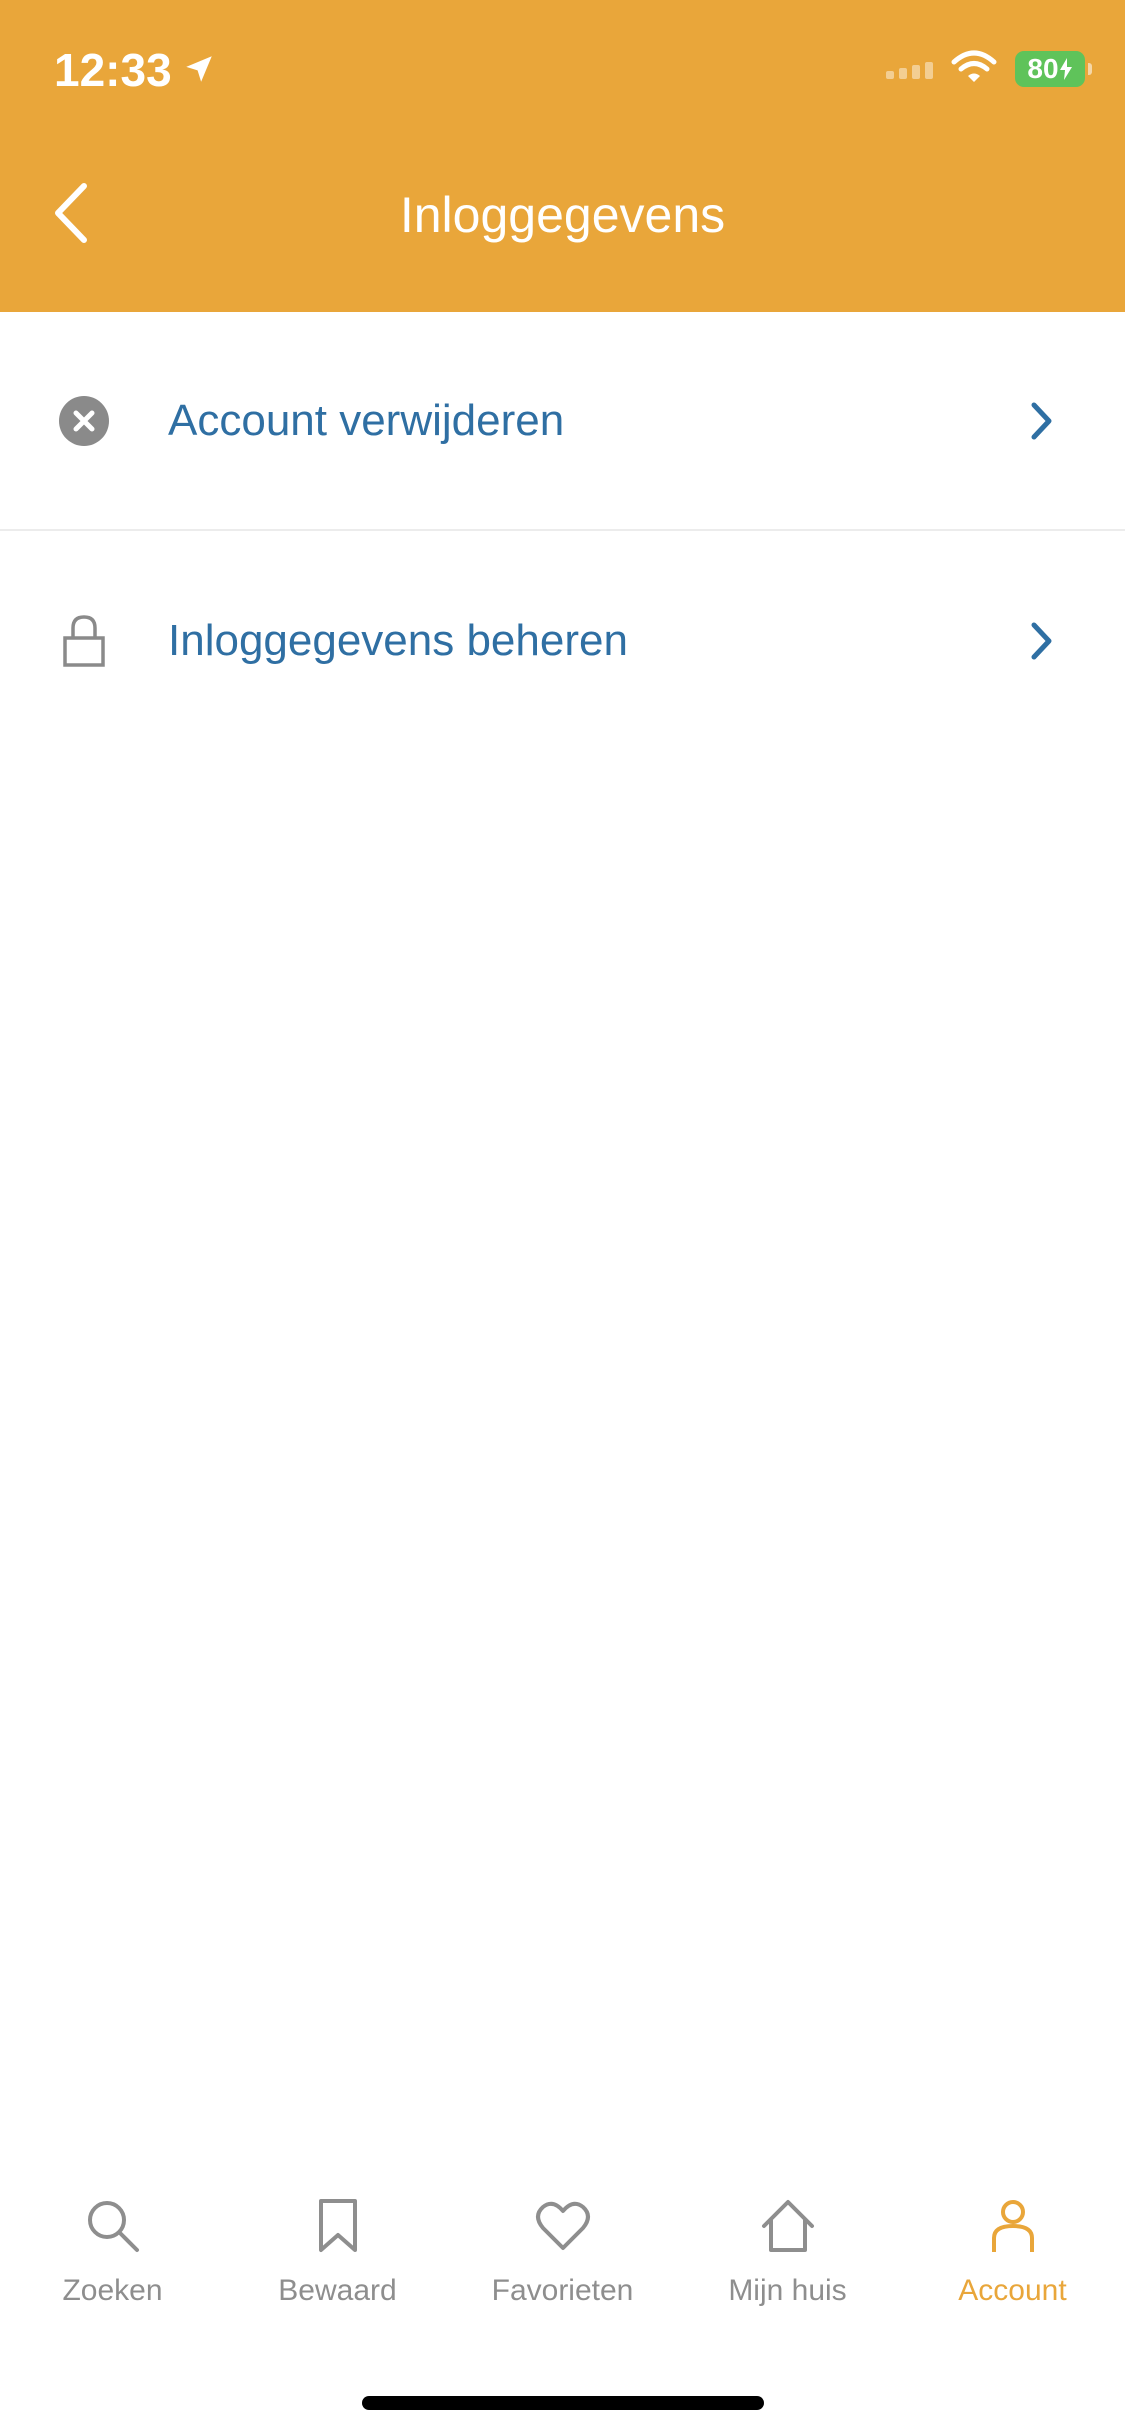 Image resolution: width=1125 pixels, height=2436 pixels. What do you see at coordinates (112, 2290) in the screenshot?
I see `tab-label: Zoeken` at bounding box center [112, 2290].